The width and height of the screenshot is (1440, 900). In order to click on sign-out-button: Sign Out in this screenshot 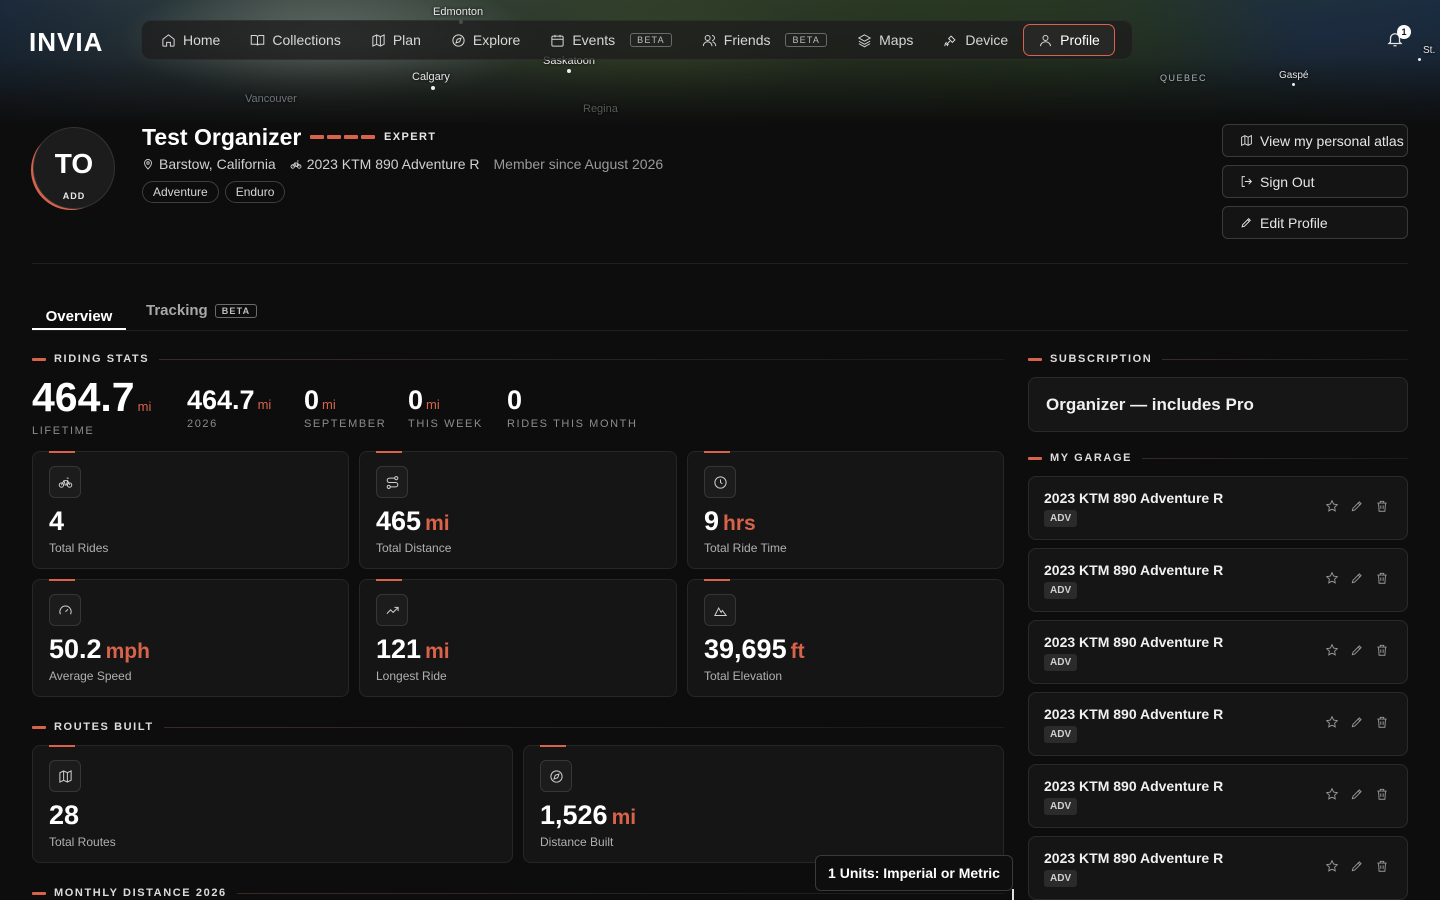, I will do `click(1315, 181)`.